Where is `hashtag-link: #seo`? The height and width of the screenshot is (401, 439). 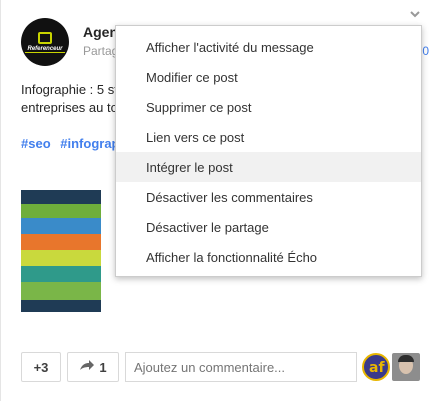 hashtag-link: #seo is located at coordinates (36, 143).